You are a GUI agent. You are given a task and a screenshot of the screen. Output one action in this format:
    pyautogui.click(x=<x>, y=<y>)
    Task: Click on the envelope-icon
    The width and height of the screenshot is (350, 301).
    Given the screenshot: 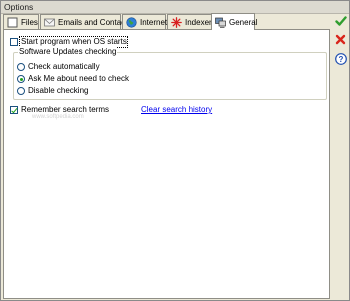 What is the action you would take?
    pyautogui.click(x=49, y=22)
    